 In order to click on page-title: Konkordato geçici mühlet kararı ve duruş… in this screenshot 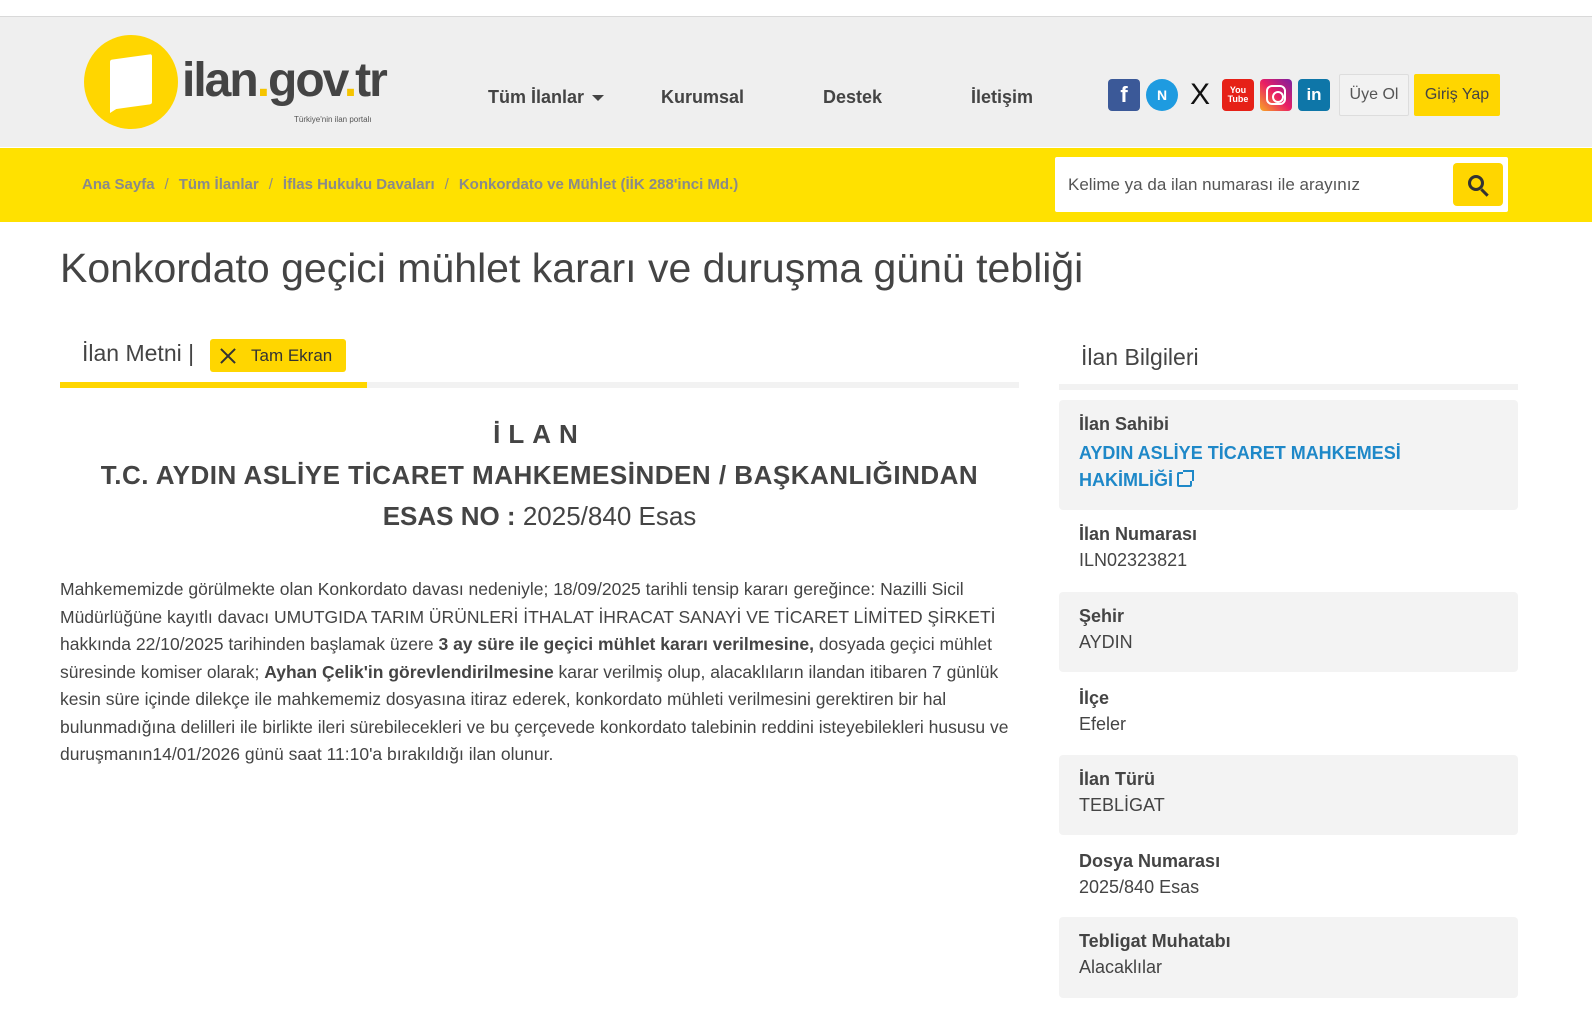, I will do `click(572, 268)`.